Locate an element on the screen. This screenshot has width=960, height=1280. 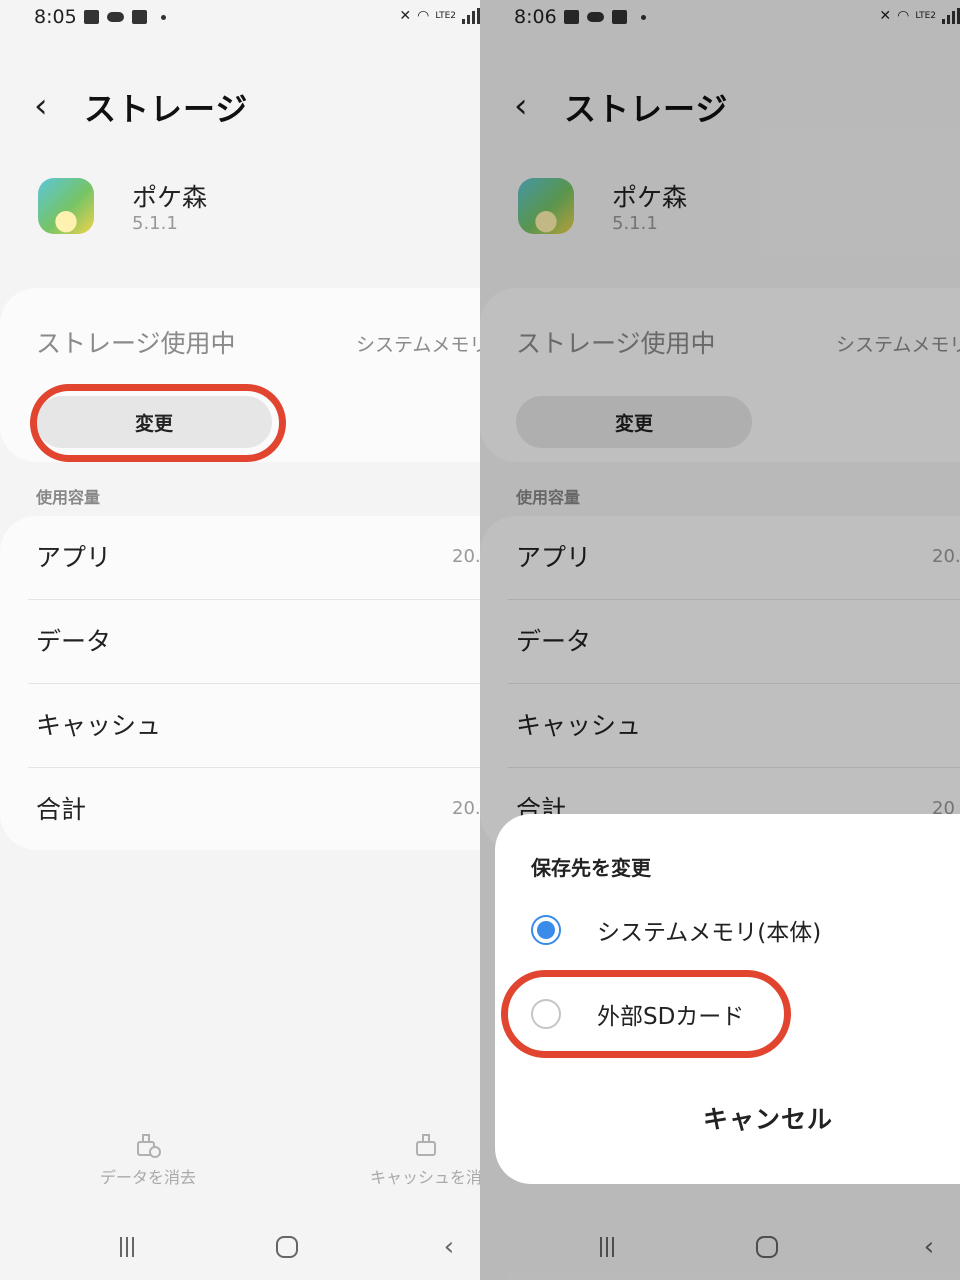
recents-button is located at coordinates (127, 1247).